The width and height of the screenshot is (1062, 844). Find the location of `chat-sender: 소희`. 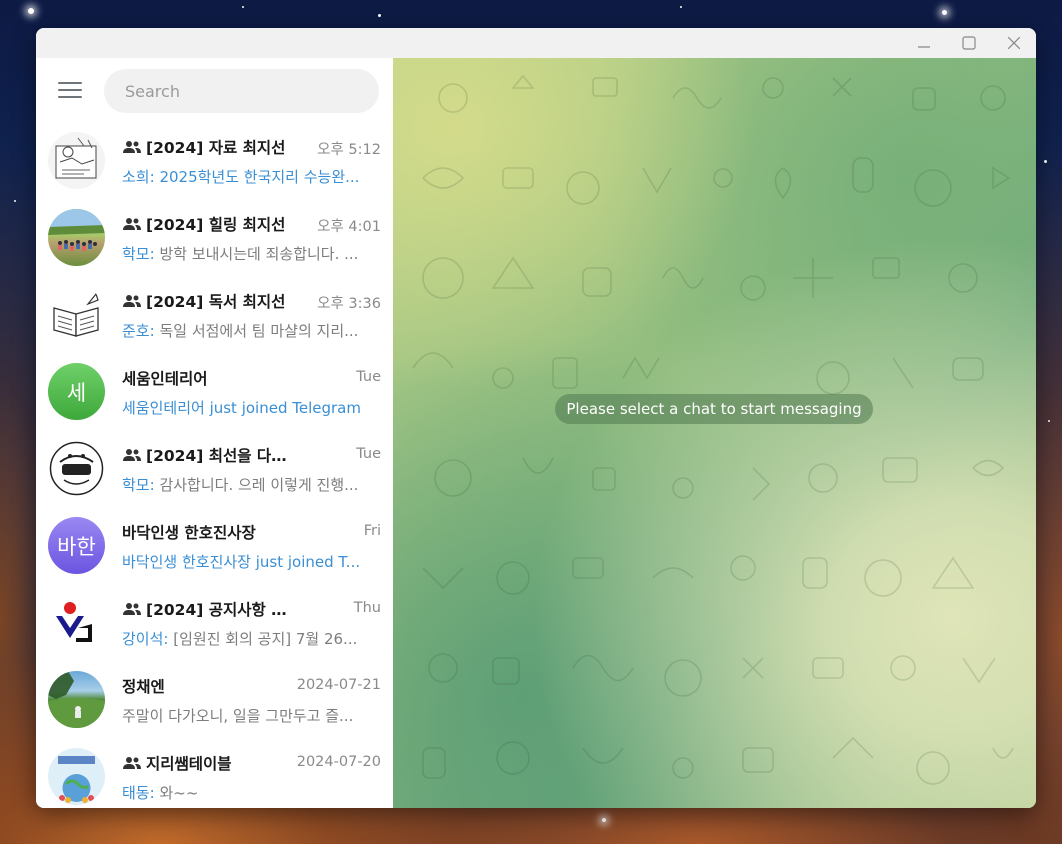

chat-sender: 소희 is located at coordinates (136, 177).